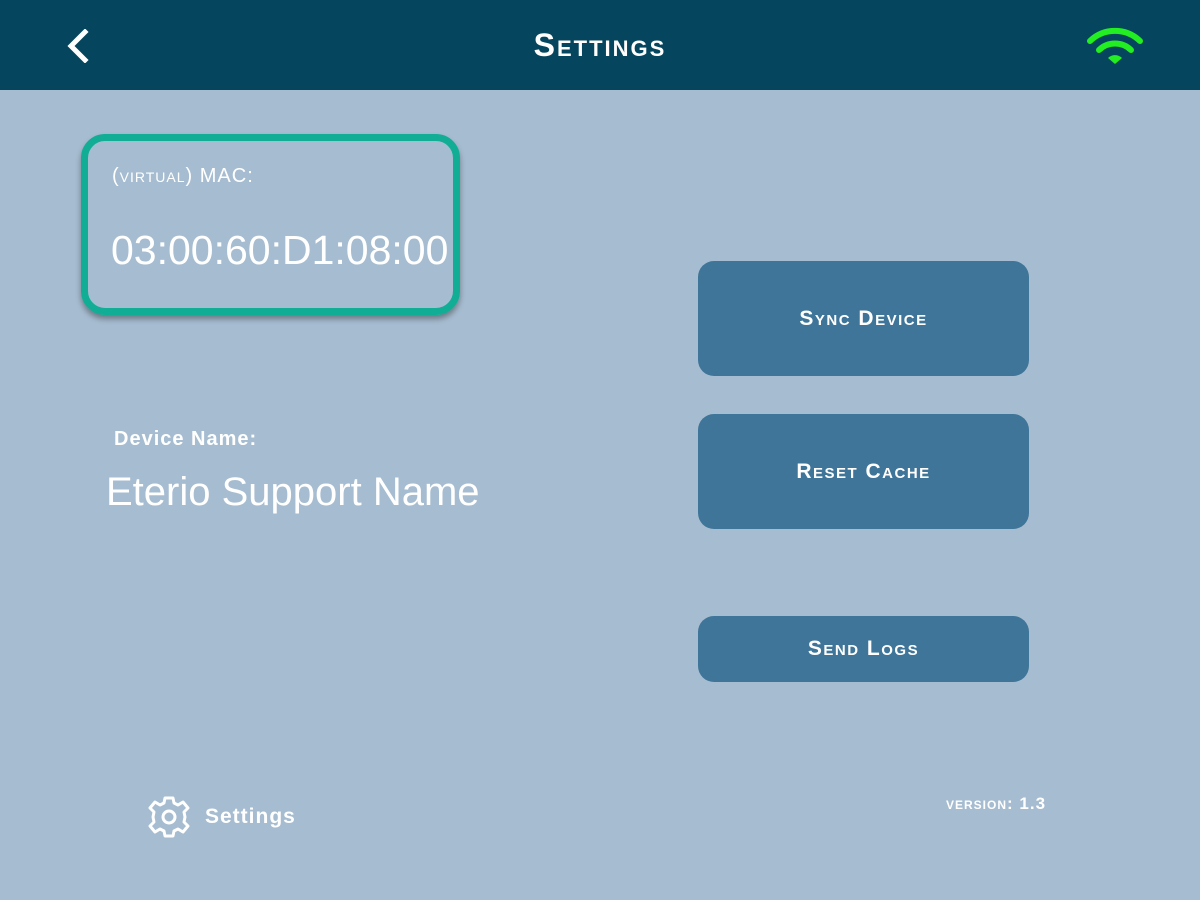 This screenshot has height=900, width=1200. What do you see at coordinates (293, 492) in the screenshot?
I see `device-name-value: Eterio Support Name` at bounding box center [293, 492].